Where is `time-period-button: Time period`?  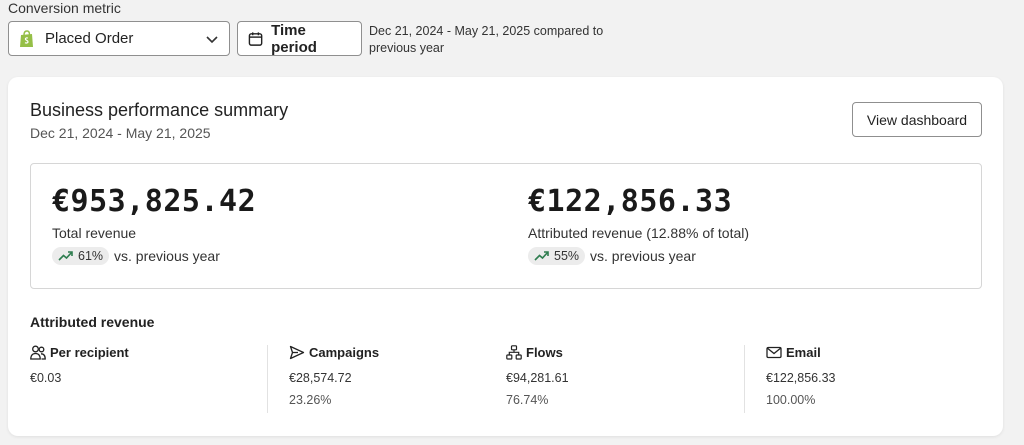 time-period-button: Time period is located at coordinates (299, 38).